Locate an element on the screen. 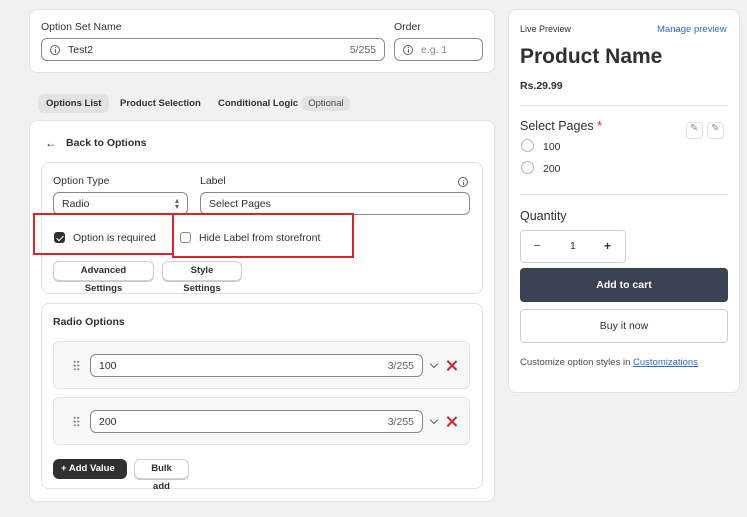  qty-plus-button: + is located at coordinates (607, 246).